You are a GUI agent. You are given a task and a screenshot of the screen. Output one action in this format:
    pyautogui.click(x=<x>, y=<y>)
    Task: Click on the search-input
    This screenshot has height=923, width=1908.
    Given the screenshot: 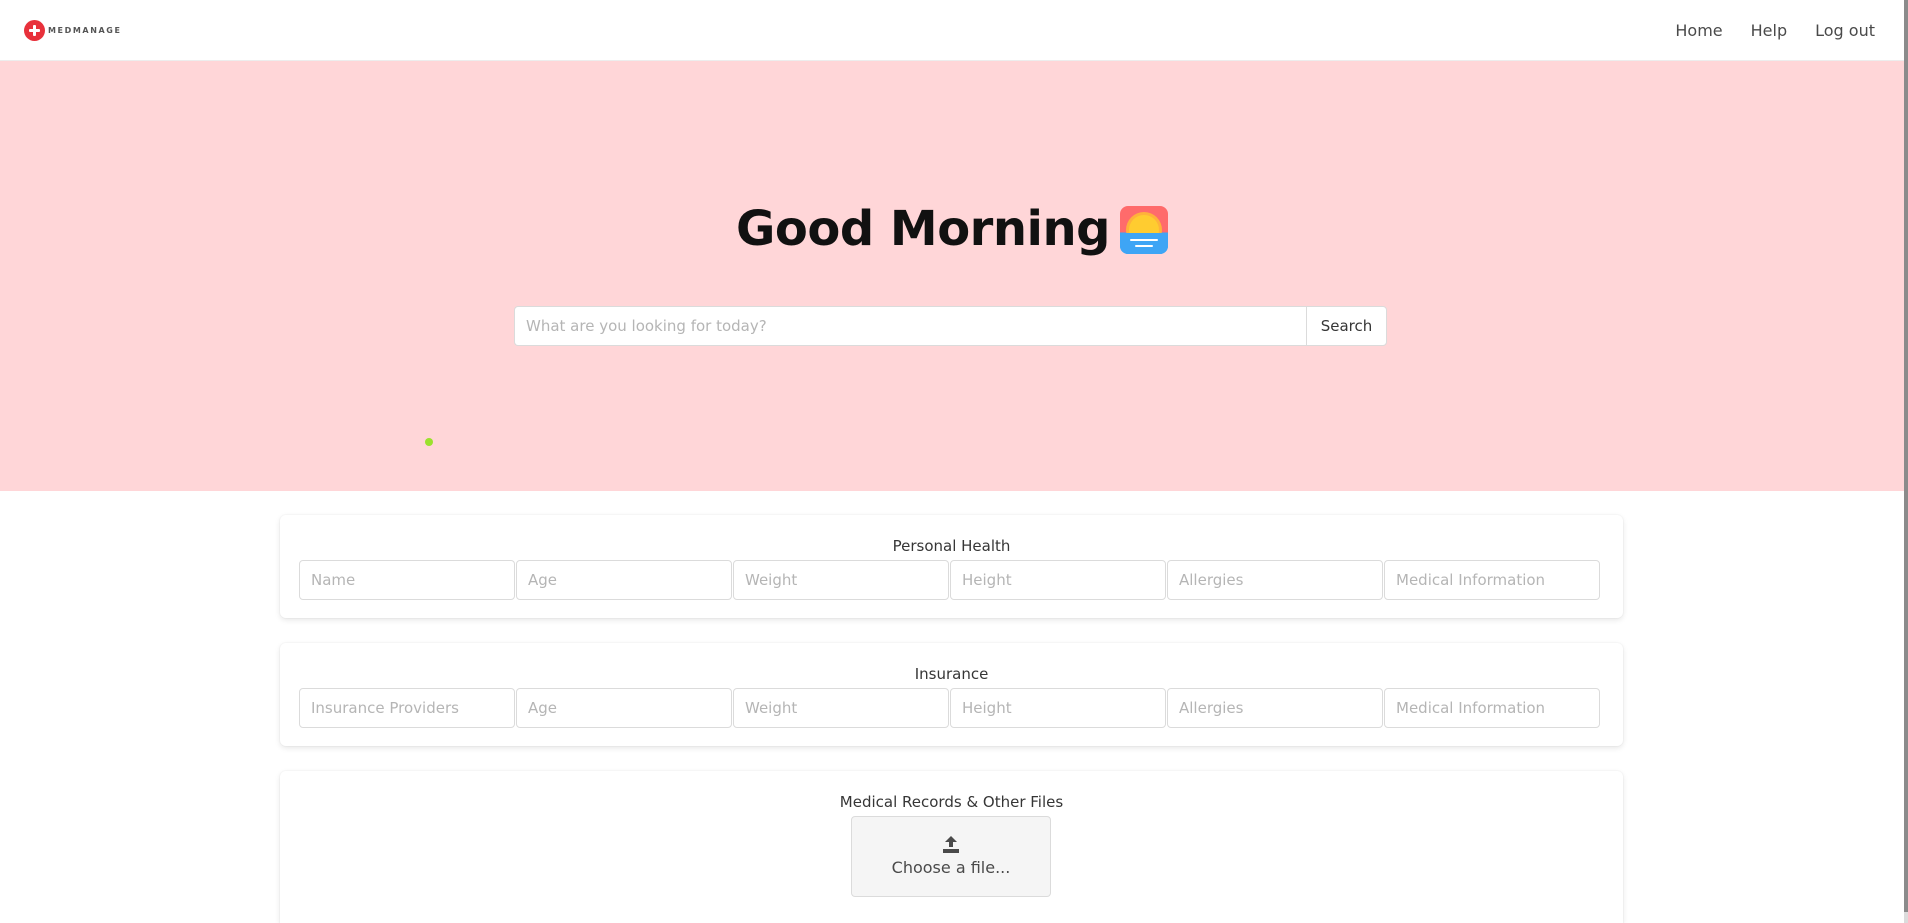 What is the action you would take?
    pyautogui.click(x=910, y=326)
    